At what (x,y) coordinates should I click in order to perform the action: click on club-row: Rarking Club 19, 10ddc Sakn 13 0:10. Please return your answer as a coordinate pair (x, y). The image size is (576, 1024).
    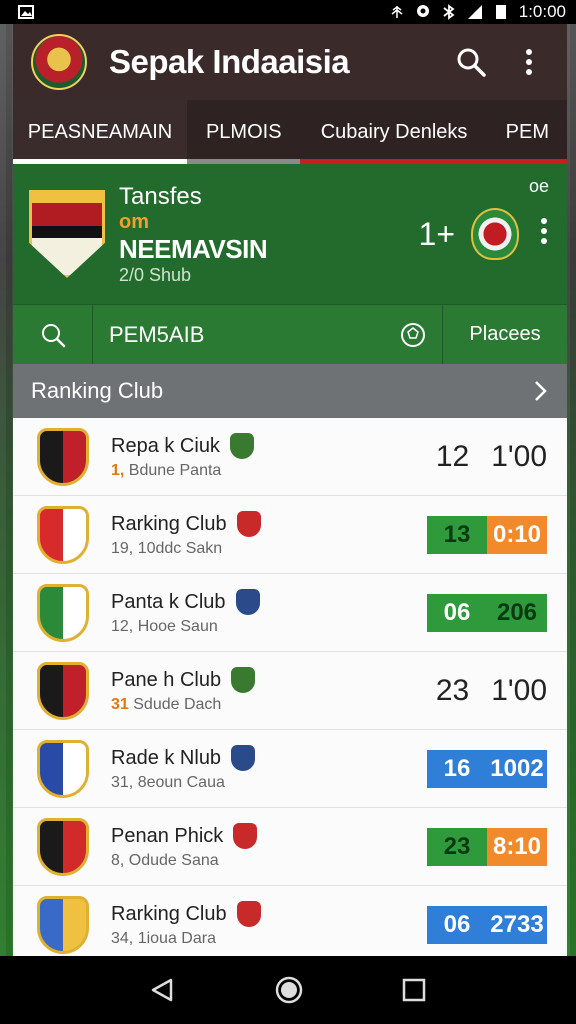
    Looking at the image, I should click on (290, 535).